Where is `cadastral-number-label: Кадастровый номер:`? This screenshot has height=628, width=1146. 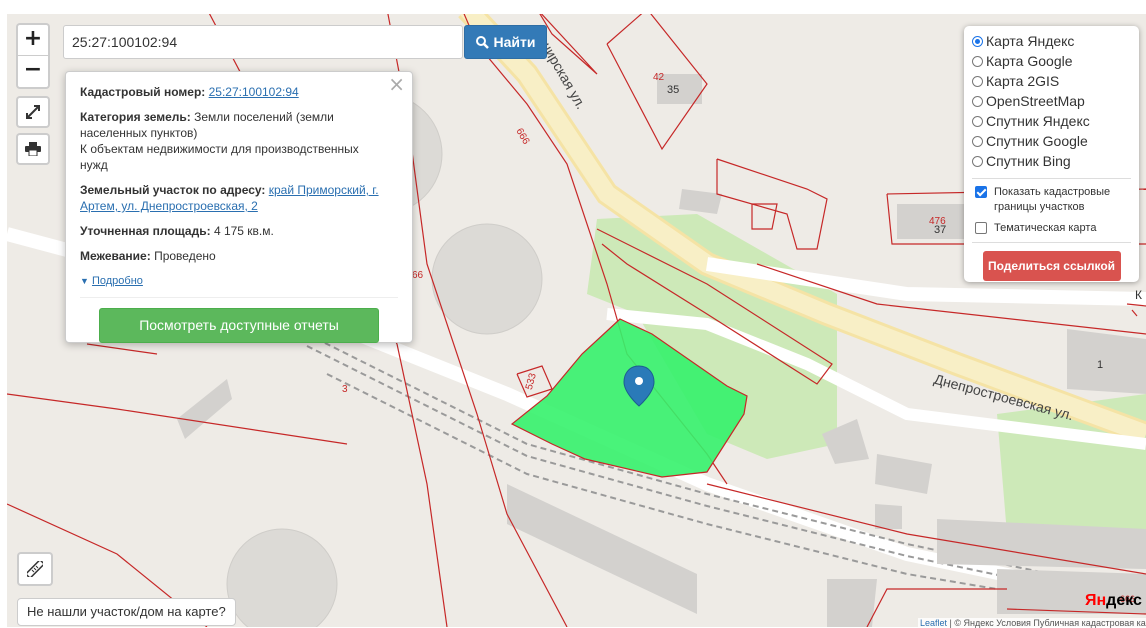 cadastral-number-label: Кадастровый номер: is located at coordinates (143, 92).